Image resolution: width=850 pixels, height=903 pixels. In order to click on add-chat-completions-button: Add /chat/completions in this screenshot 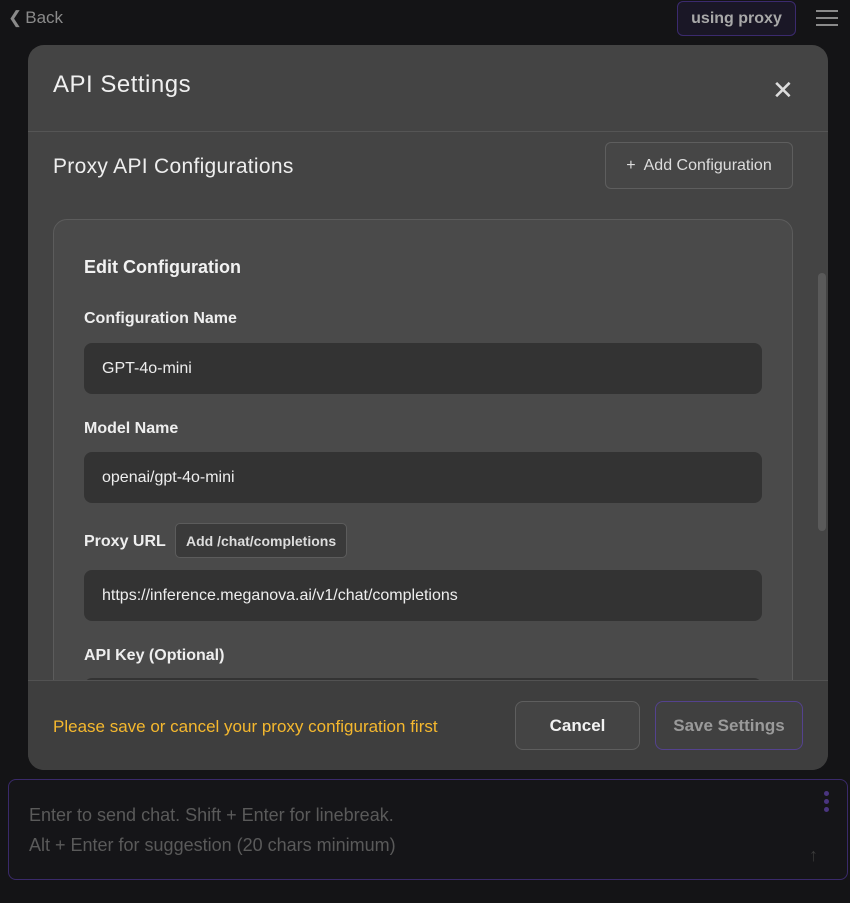, I will do `click(261, 540)`.